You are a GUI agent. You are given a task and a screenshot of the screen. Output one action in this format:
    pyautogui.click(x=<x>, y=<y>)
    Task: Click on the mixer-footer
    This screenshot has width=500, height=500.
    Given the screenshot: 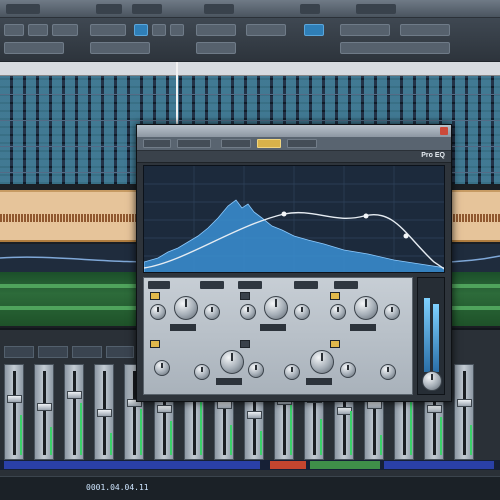 What is the action you would take?
    pyautogui.click(x=250, y=465)
    